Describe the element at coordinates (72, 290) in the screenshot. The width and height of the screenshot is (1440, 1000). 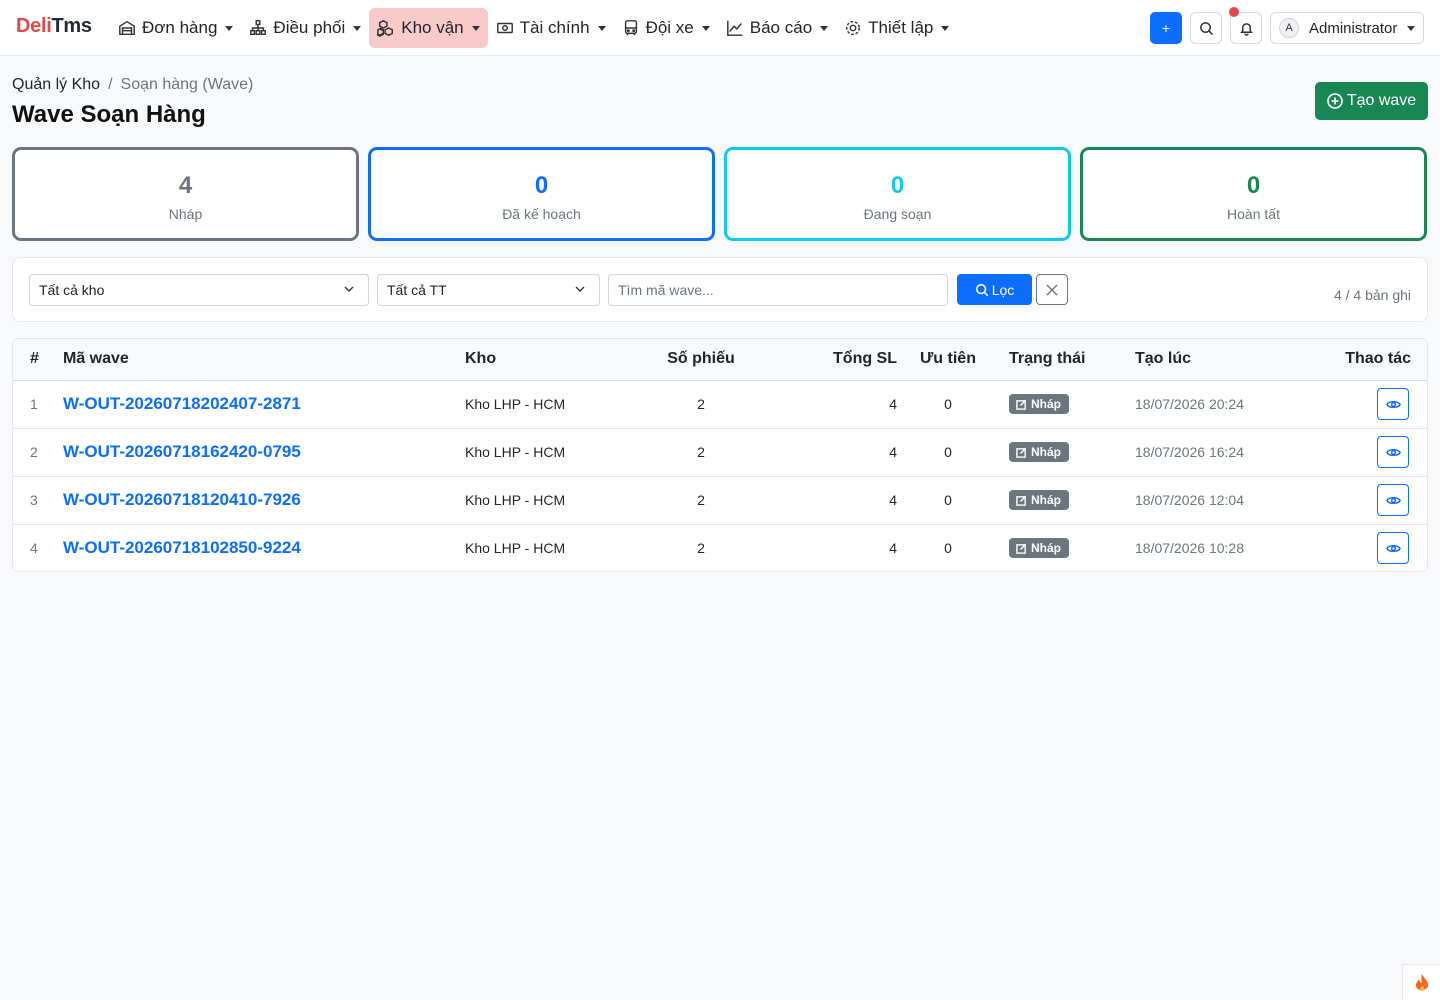
I see `warehouse-select-value: Tất cả kho` at that location.